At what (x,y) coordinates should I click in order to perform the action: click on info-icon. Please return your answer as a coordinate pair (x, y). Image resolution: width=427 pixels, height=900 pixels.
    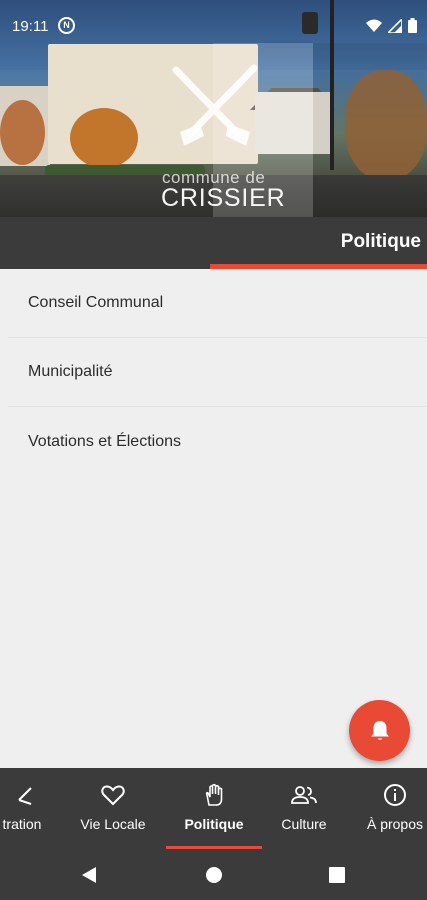
    Looking at the image, I should click on (395, 795).